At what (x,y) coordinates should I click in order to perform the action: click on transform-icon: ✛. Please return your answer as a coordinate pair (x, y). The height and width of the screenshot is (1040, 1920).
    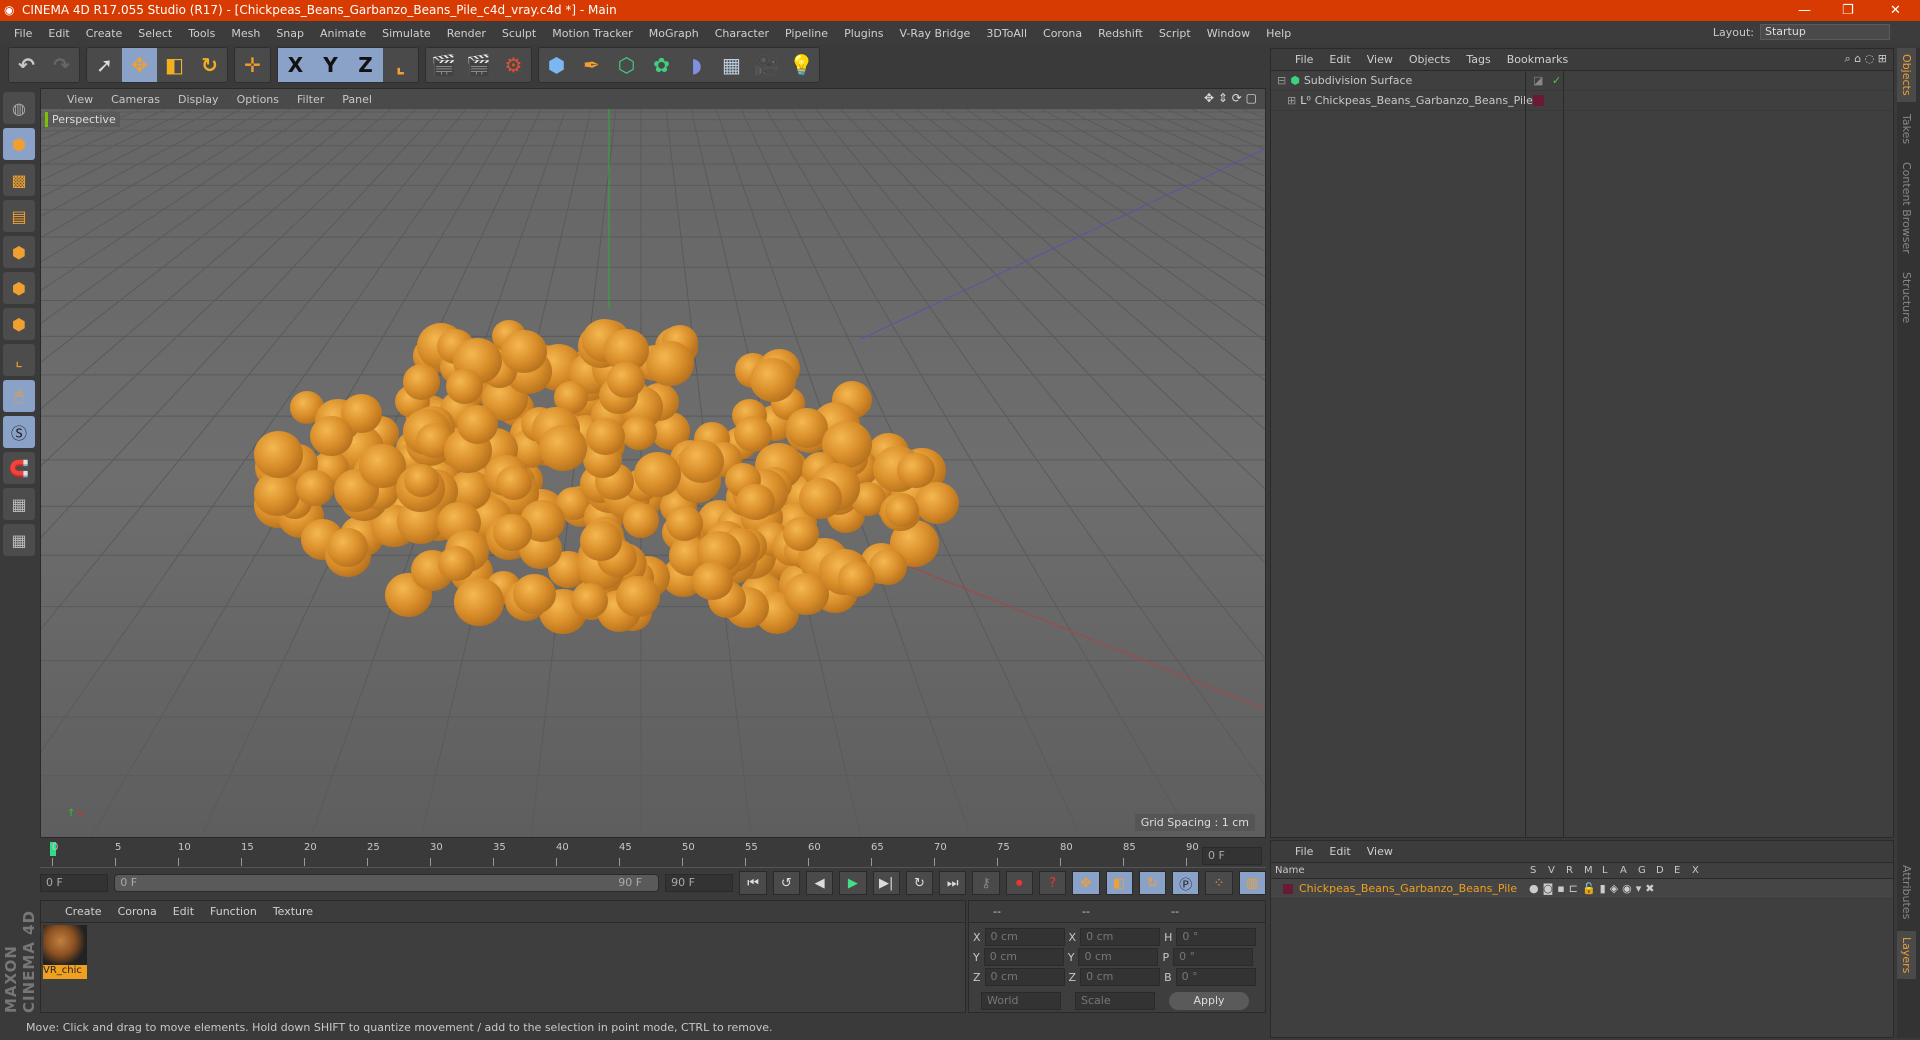
    Looking at the image, I should click on (252, 65).